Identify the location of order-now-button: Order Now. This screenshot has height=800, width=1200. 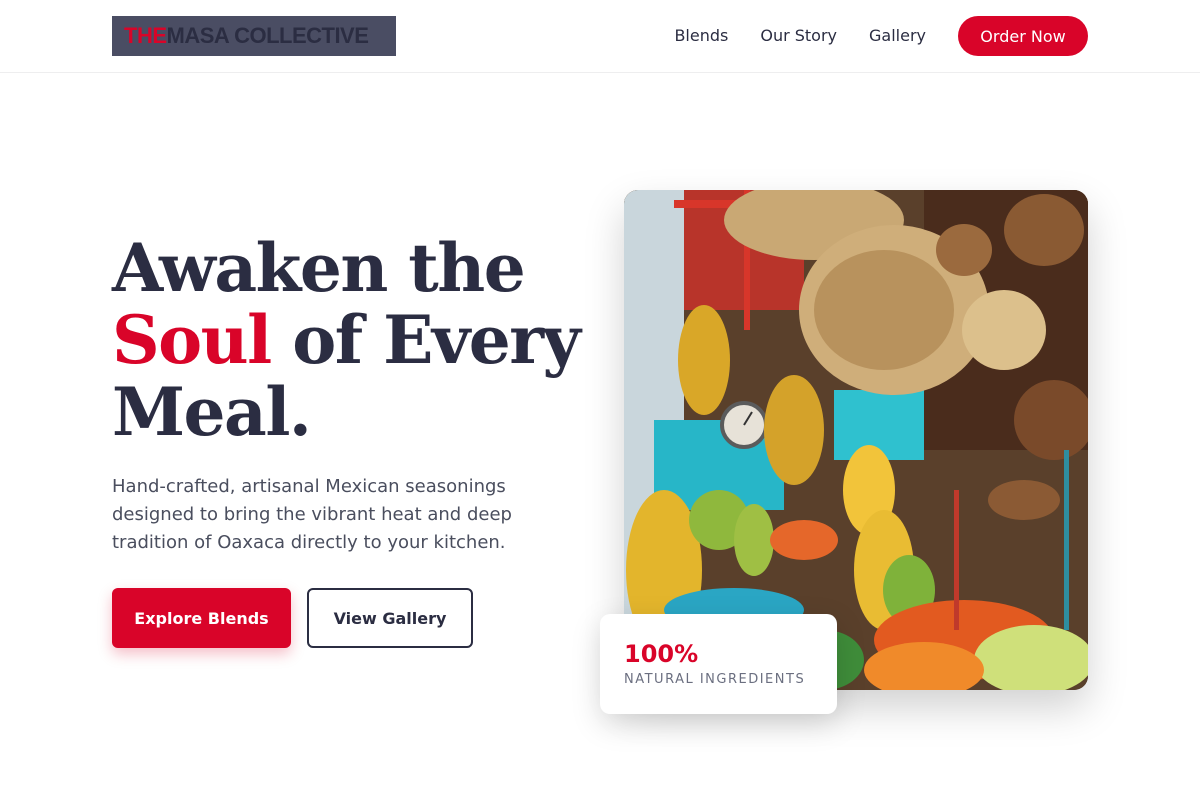
(1023, 36).